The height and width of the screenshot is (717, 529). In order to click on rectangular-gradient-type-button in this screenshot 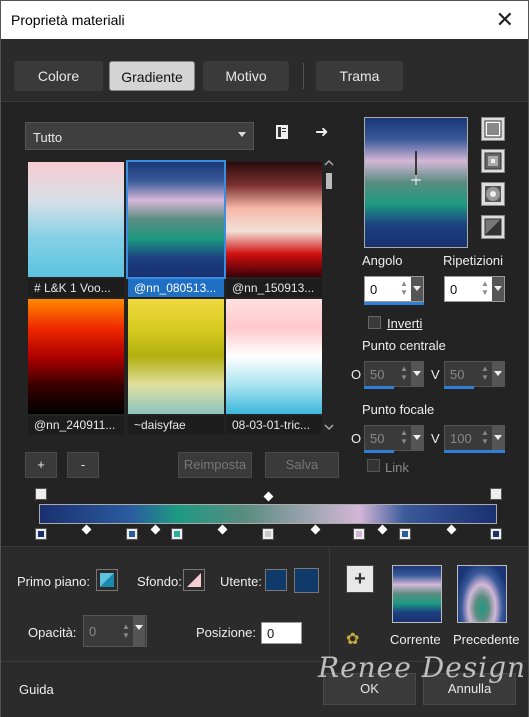, I will do `click(493, 161)`.